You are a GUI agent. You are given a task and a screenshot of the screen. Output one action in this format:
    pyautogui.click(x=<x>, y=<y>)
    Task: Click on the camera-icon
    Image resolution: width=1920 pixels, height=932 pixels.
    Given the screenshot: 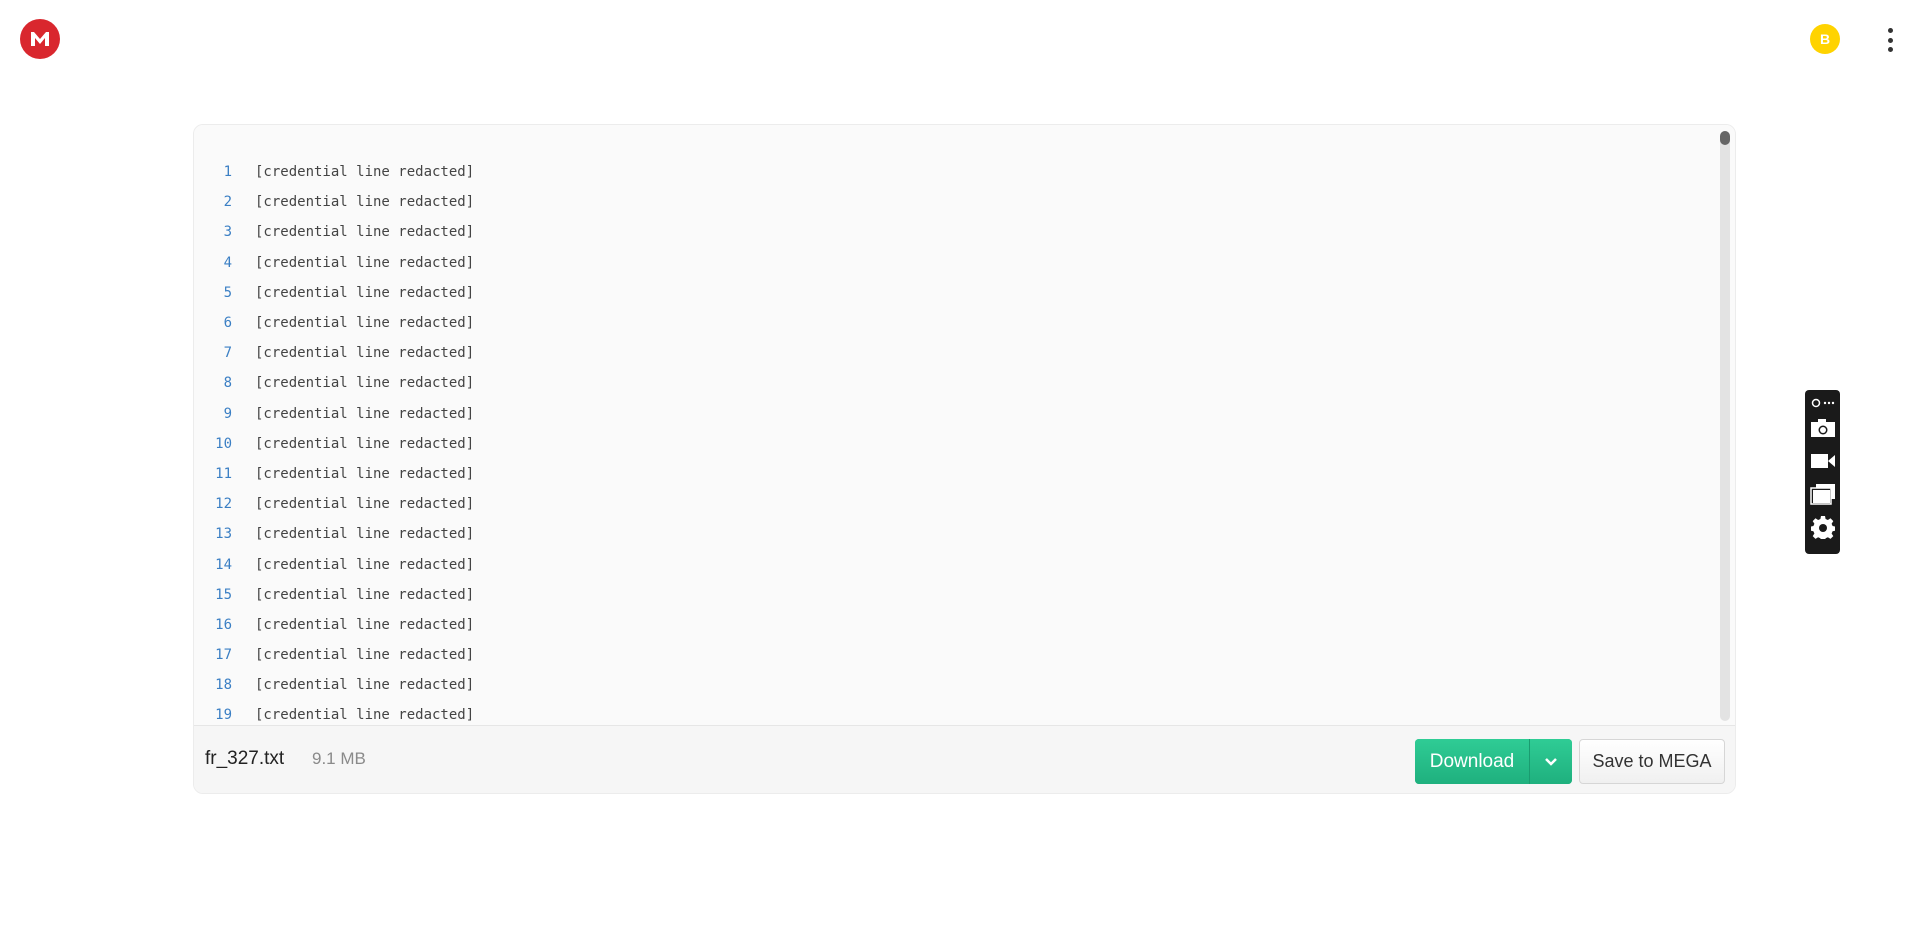 What is the action you would take?
    pyautogui.click(x=1822, y=427)
    